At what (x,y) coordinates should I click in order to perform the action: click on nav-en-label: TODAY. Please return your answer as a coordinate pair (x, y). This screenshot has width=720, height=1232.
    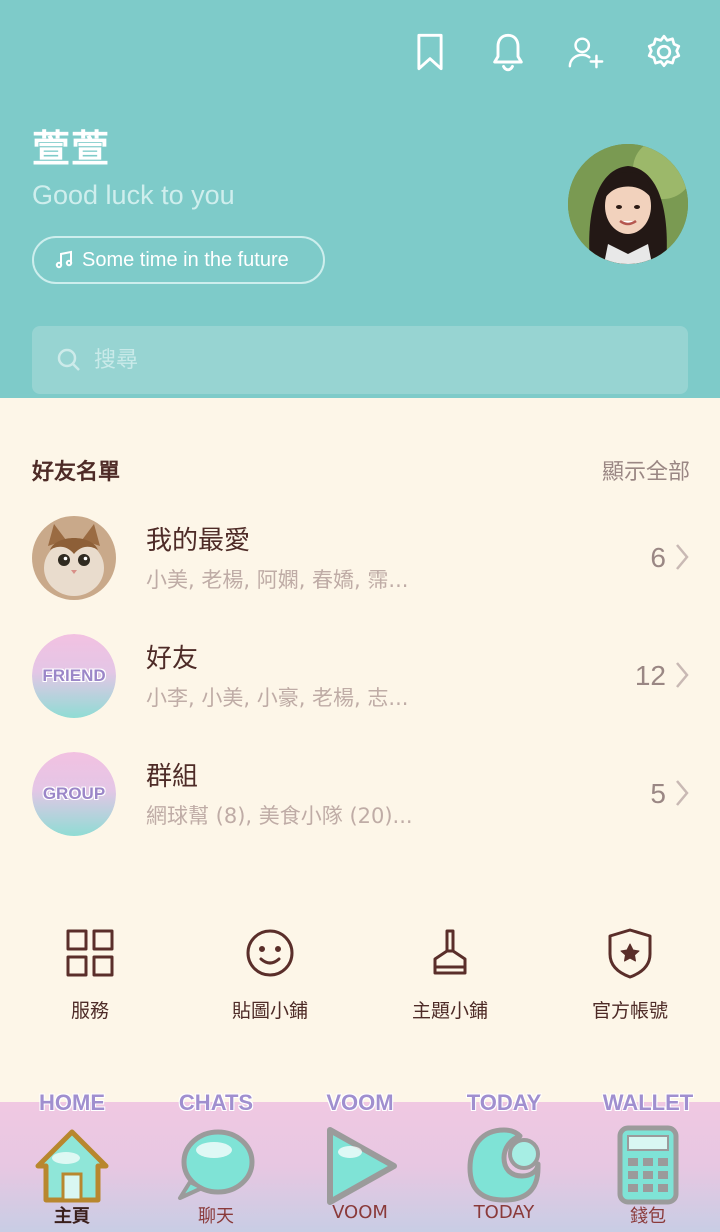
    Looking at the image, I should click on (504, 1102).